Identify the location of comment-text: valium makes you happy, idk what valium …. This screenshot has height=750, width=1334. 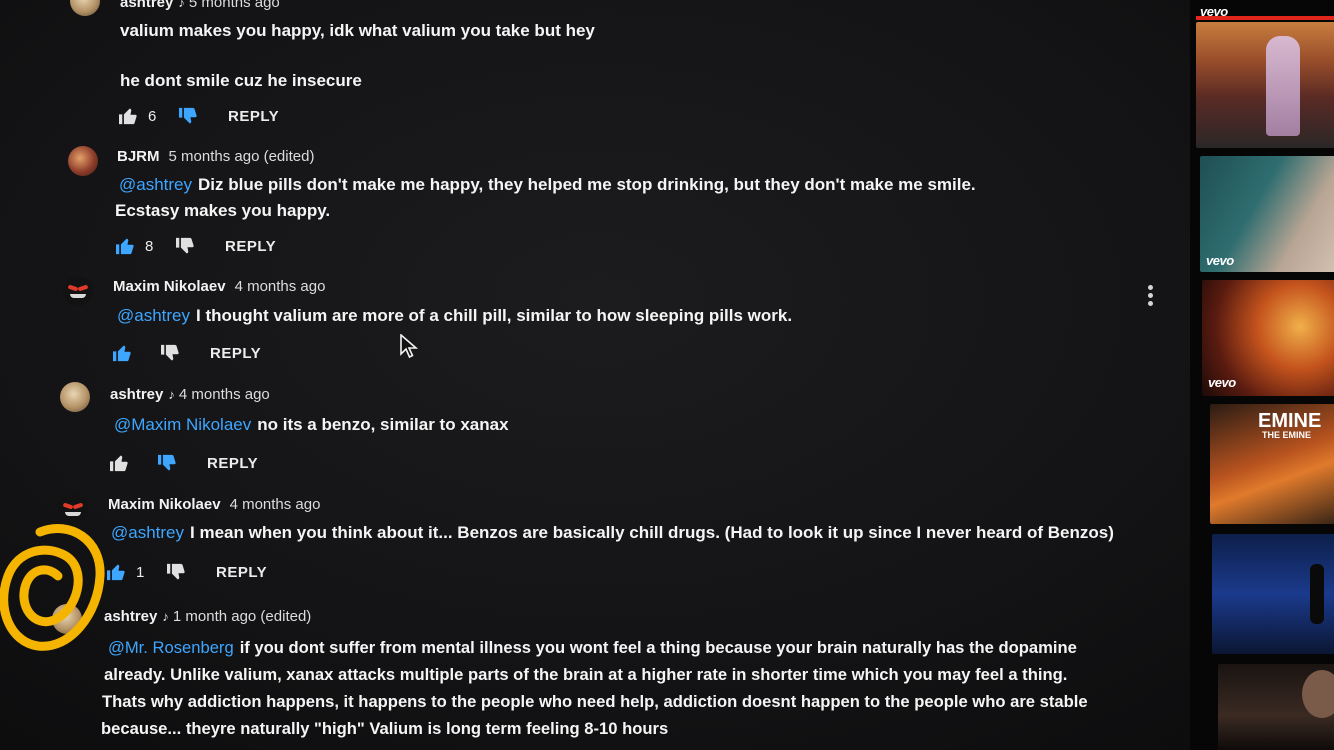
(357, 56).